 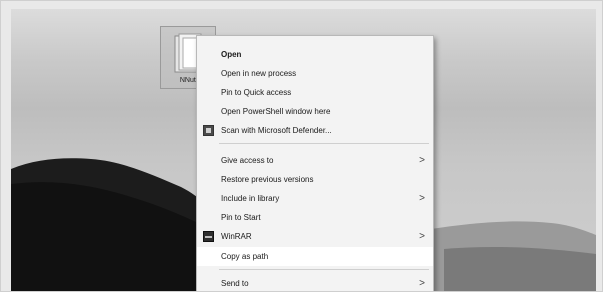 I want to click on menu-item-label: Include in library, so click(x=250, y=198).